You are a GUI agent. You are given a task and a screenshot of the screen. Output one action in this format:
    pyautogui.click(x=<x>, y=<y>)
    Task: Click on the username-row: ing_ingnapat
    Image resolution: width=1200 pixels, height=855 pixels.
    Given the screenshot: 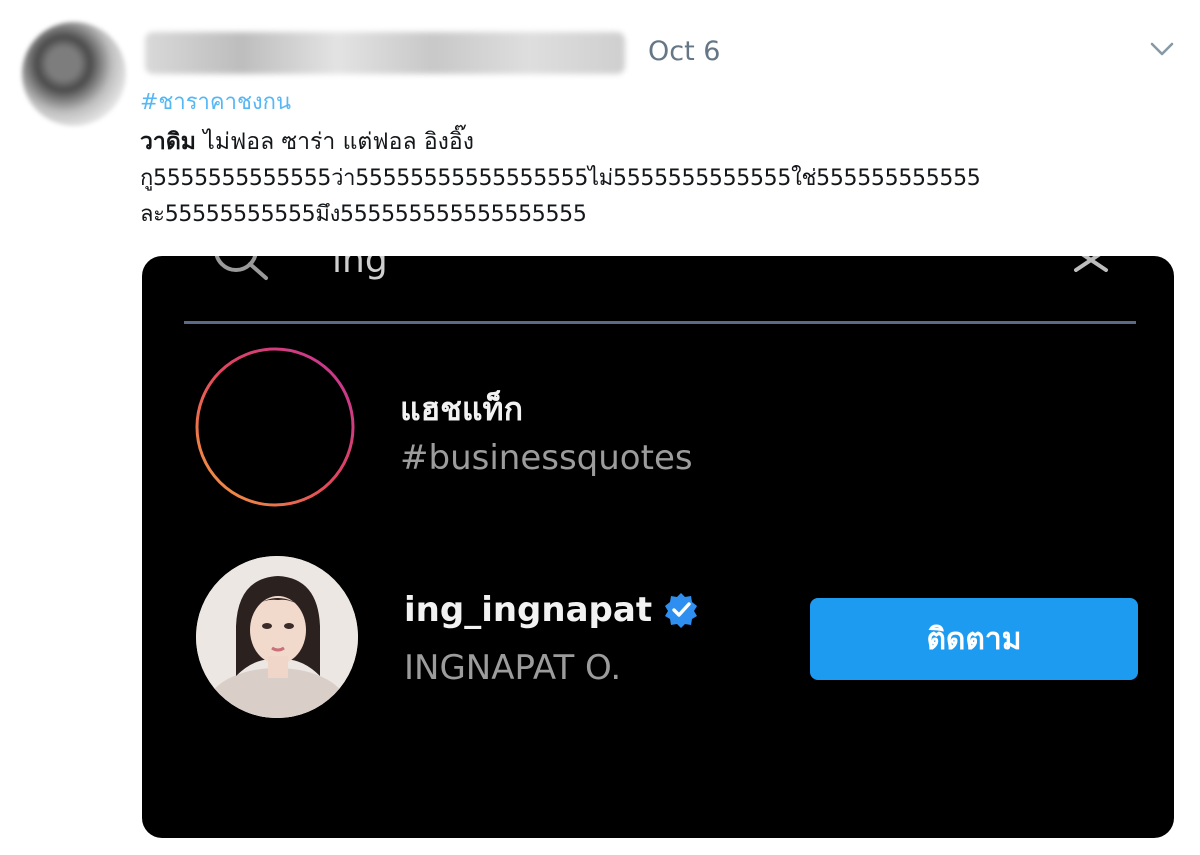 What is the action you would take?
    pyautogui.click(x=552, y=610)
    